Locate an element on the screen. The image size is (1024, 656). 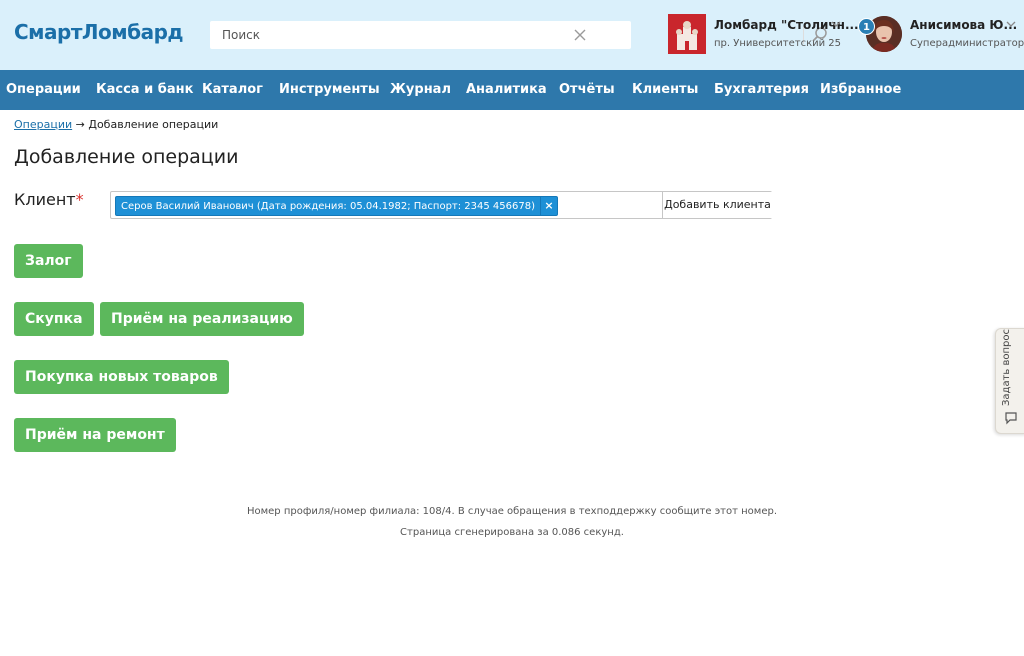
footer-generation-time: Страница сгенерирована за 0.086 секунд. is located at coordinates (512, 532).